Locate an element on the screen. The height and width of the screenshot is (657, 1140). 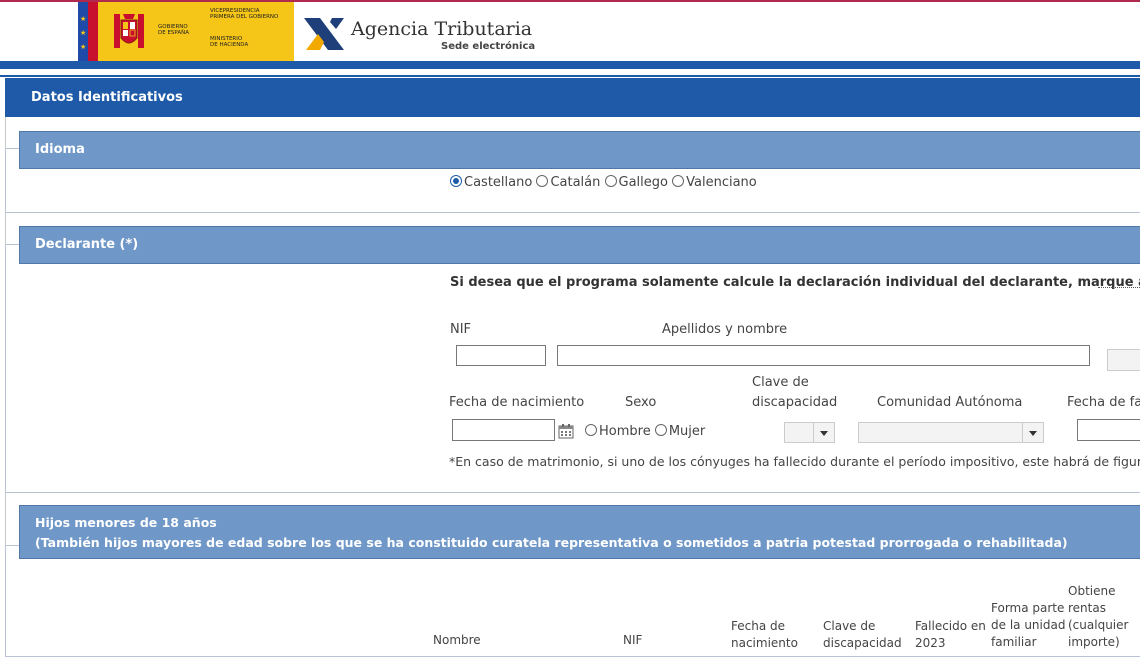
sexo-option-mujer: Mujer is located at coordinates (679, 431).